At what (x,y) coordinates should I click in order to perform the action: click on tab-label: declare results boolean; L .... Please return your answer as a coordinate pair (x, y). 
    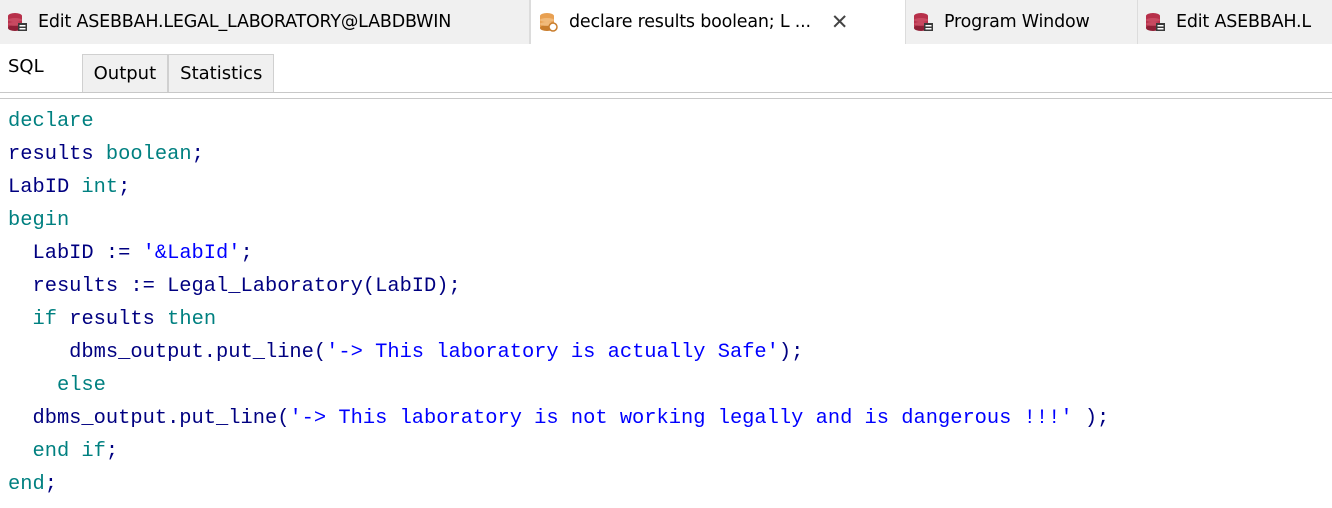
    Looking at the image, I should click on (690, 22).